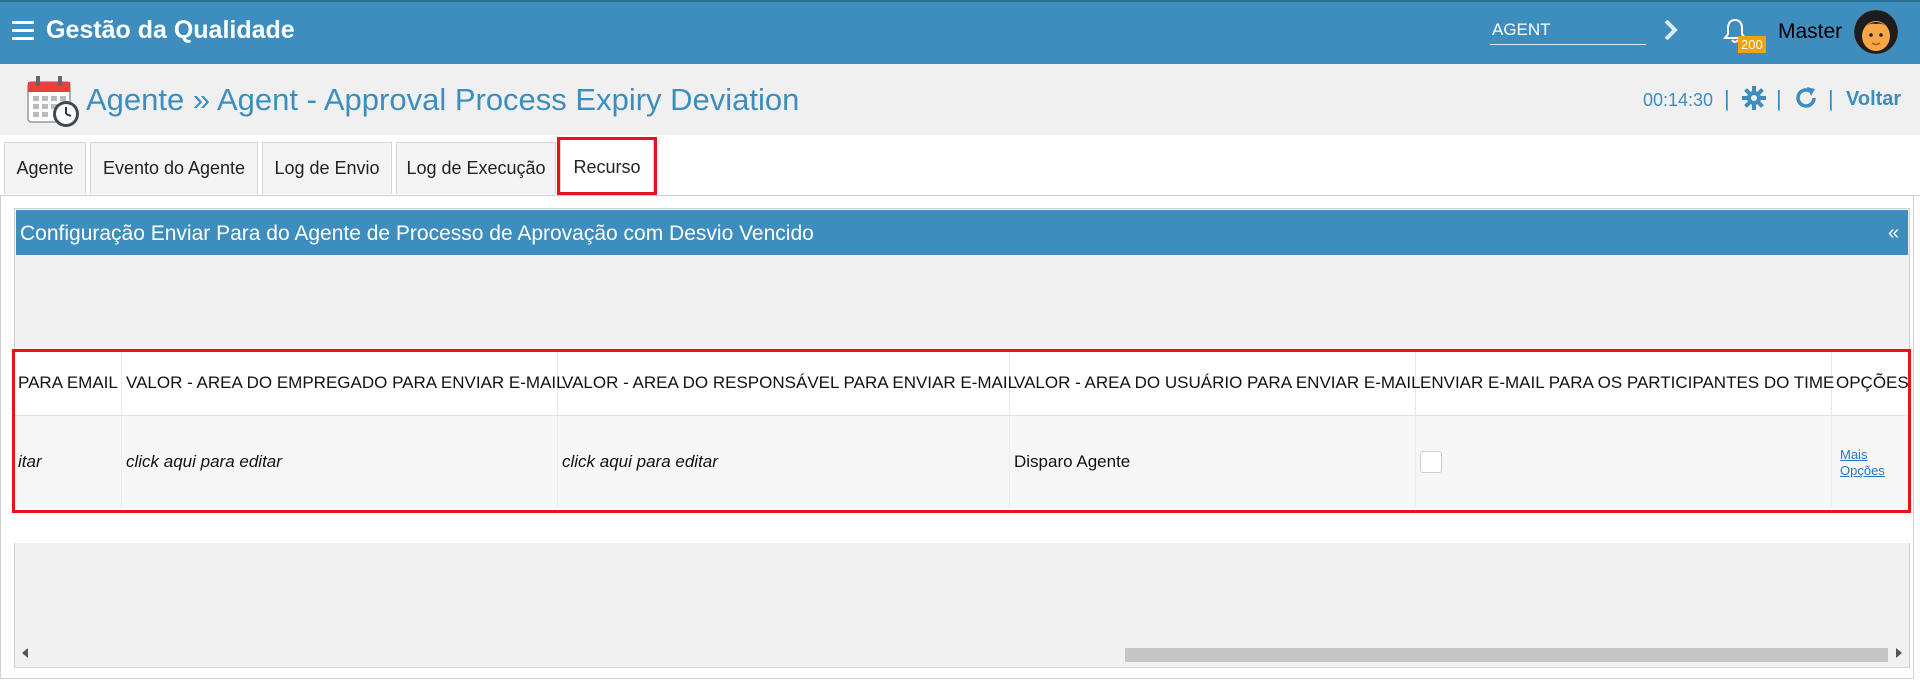 The width and height of the screenshot is (1920, 687). What do you see at coordinates (1506, 655) in the screenshot?
I see `scrollbar-thumb` at bounding box center [1506, 655].